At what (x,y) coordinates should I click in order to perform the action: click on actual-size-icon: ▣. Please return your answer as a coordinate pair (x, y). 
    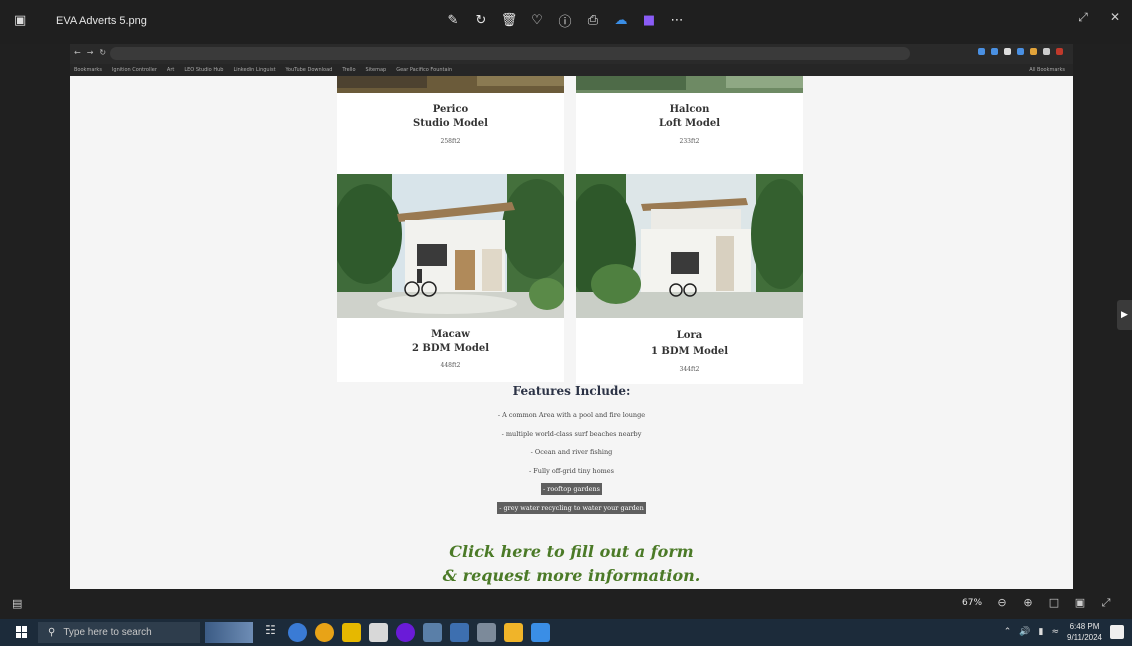
    Looking at the image, I should click on (1080, 603).